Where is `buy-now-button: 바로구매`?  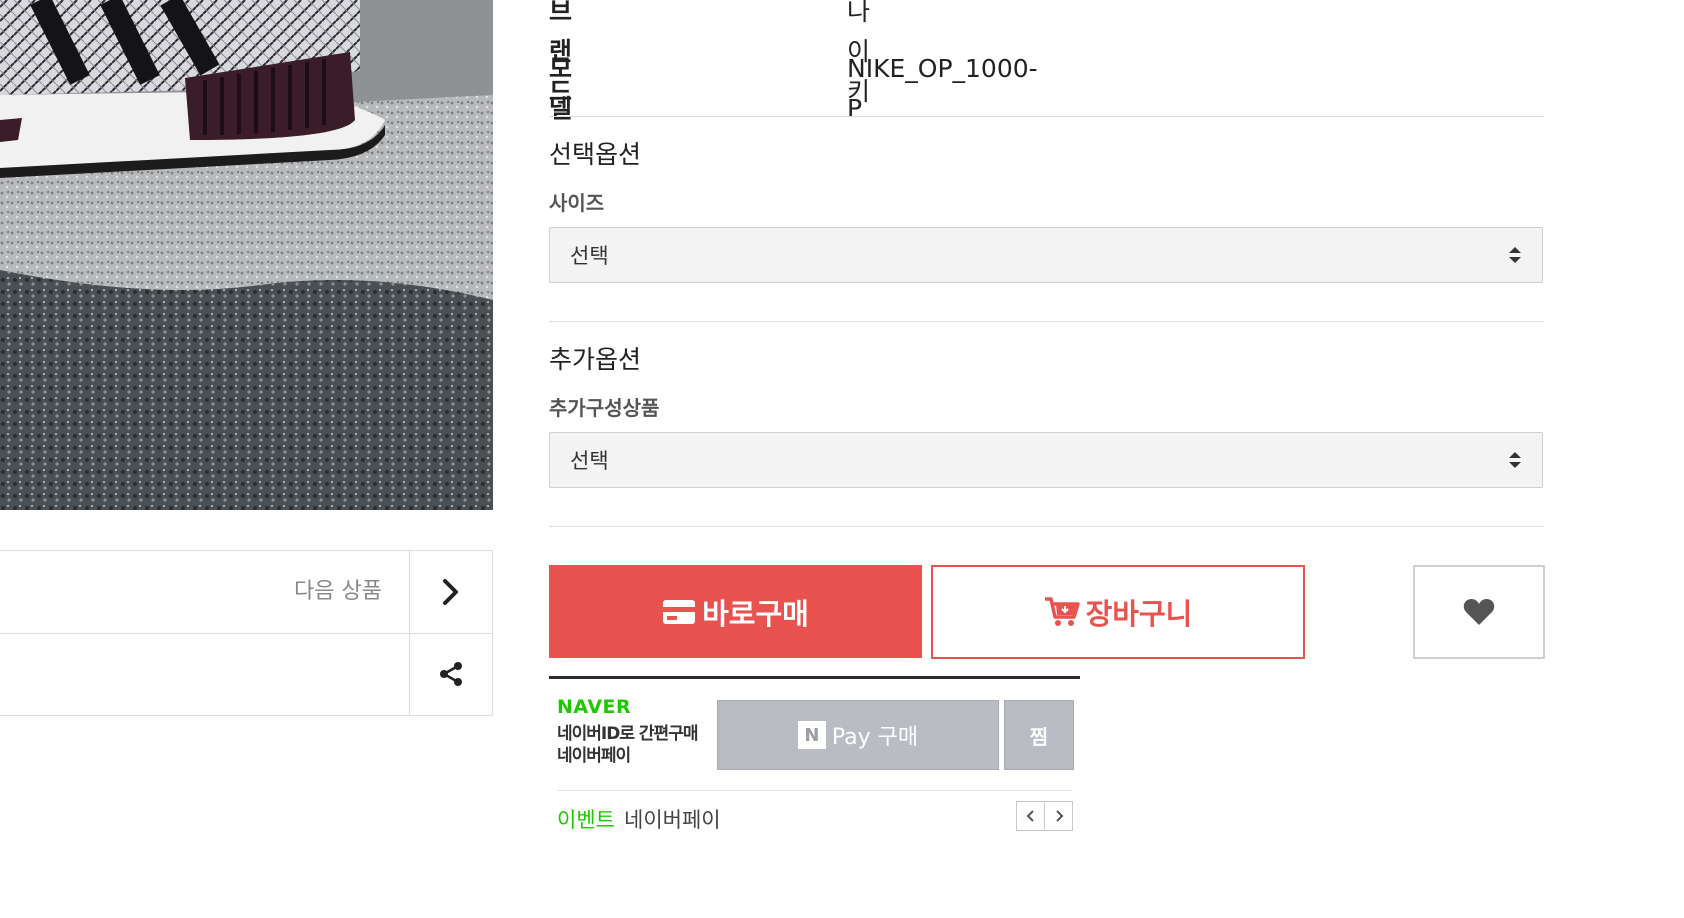
buy-now-button: 바로구매 is located at coordinates (735, 611).